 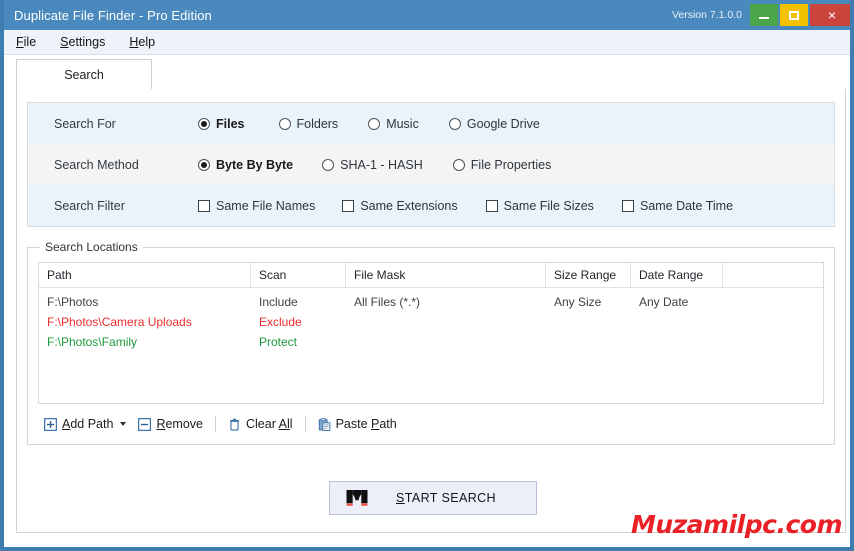 I want to click on search-for-label: Search For, so click(x=85, y=123).